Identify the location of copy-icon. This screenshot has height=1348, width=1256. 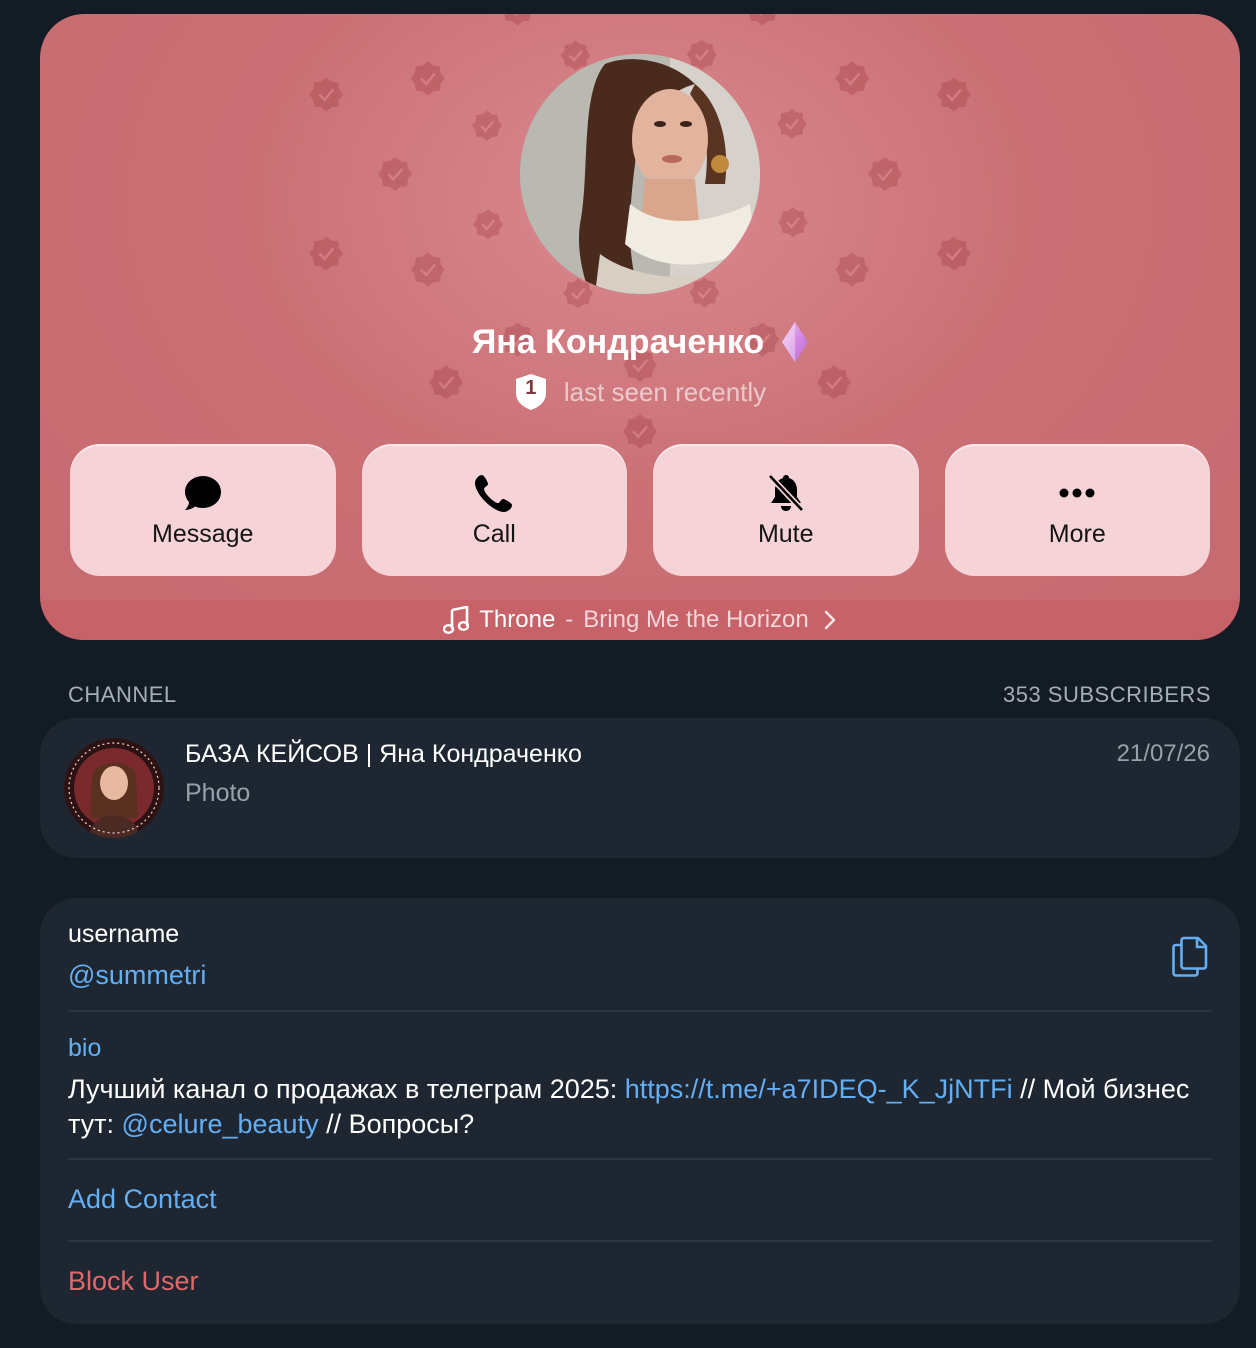
(1190, 955).